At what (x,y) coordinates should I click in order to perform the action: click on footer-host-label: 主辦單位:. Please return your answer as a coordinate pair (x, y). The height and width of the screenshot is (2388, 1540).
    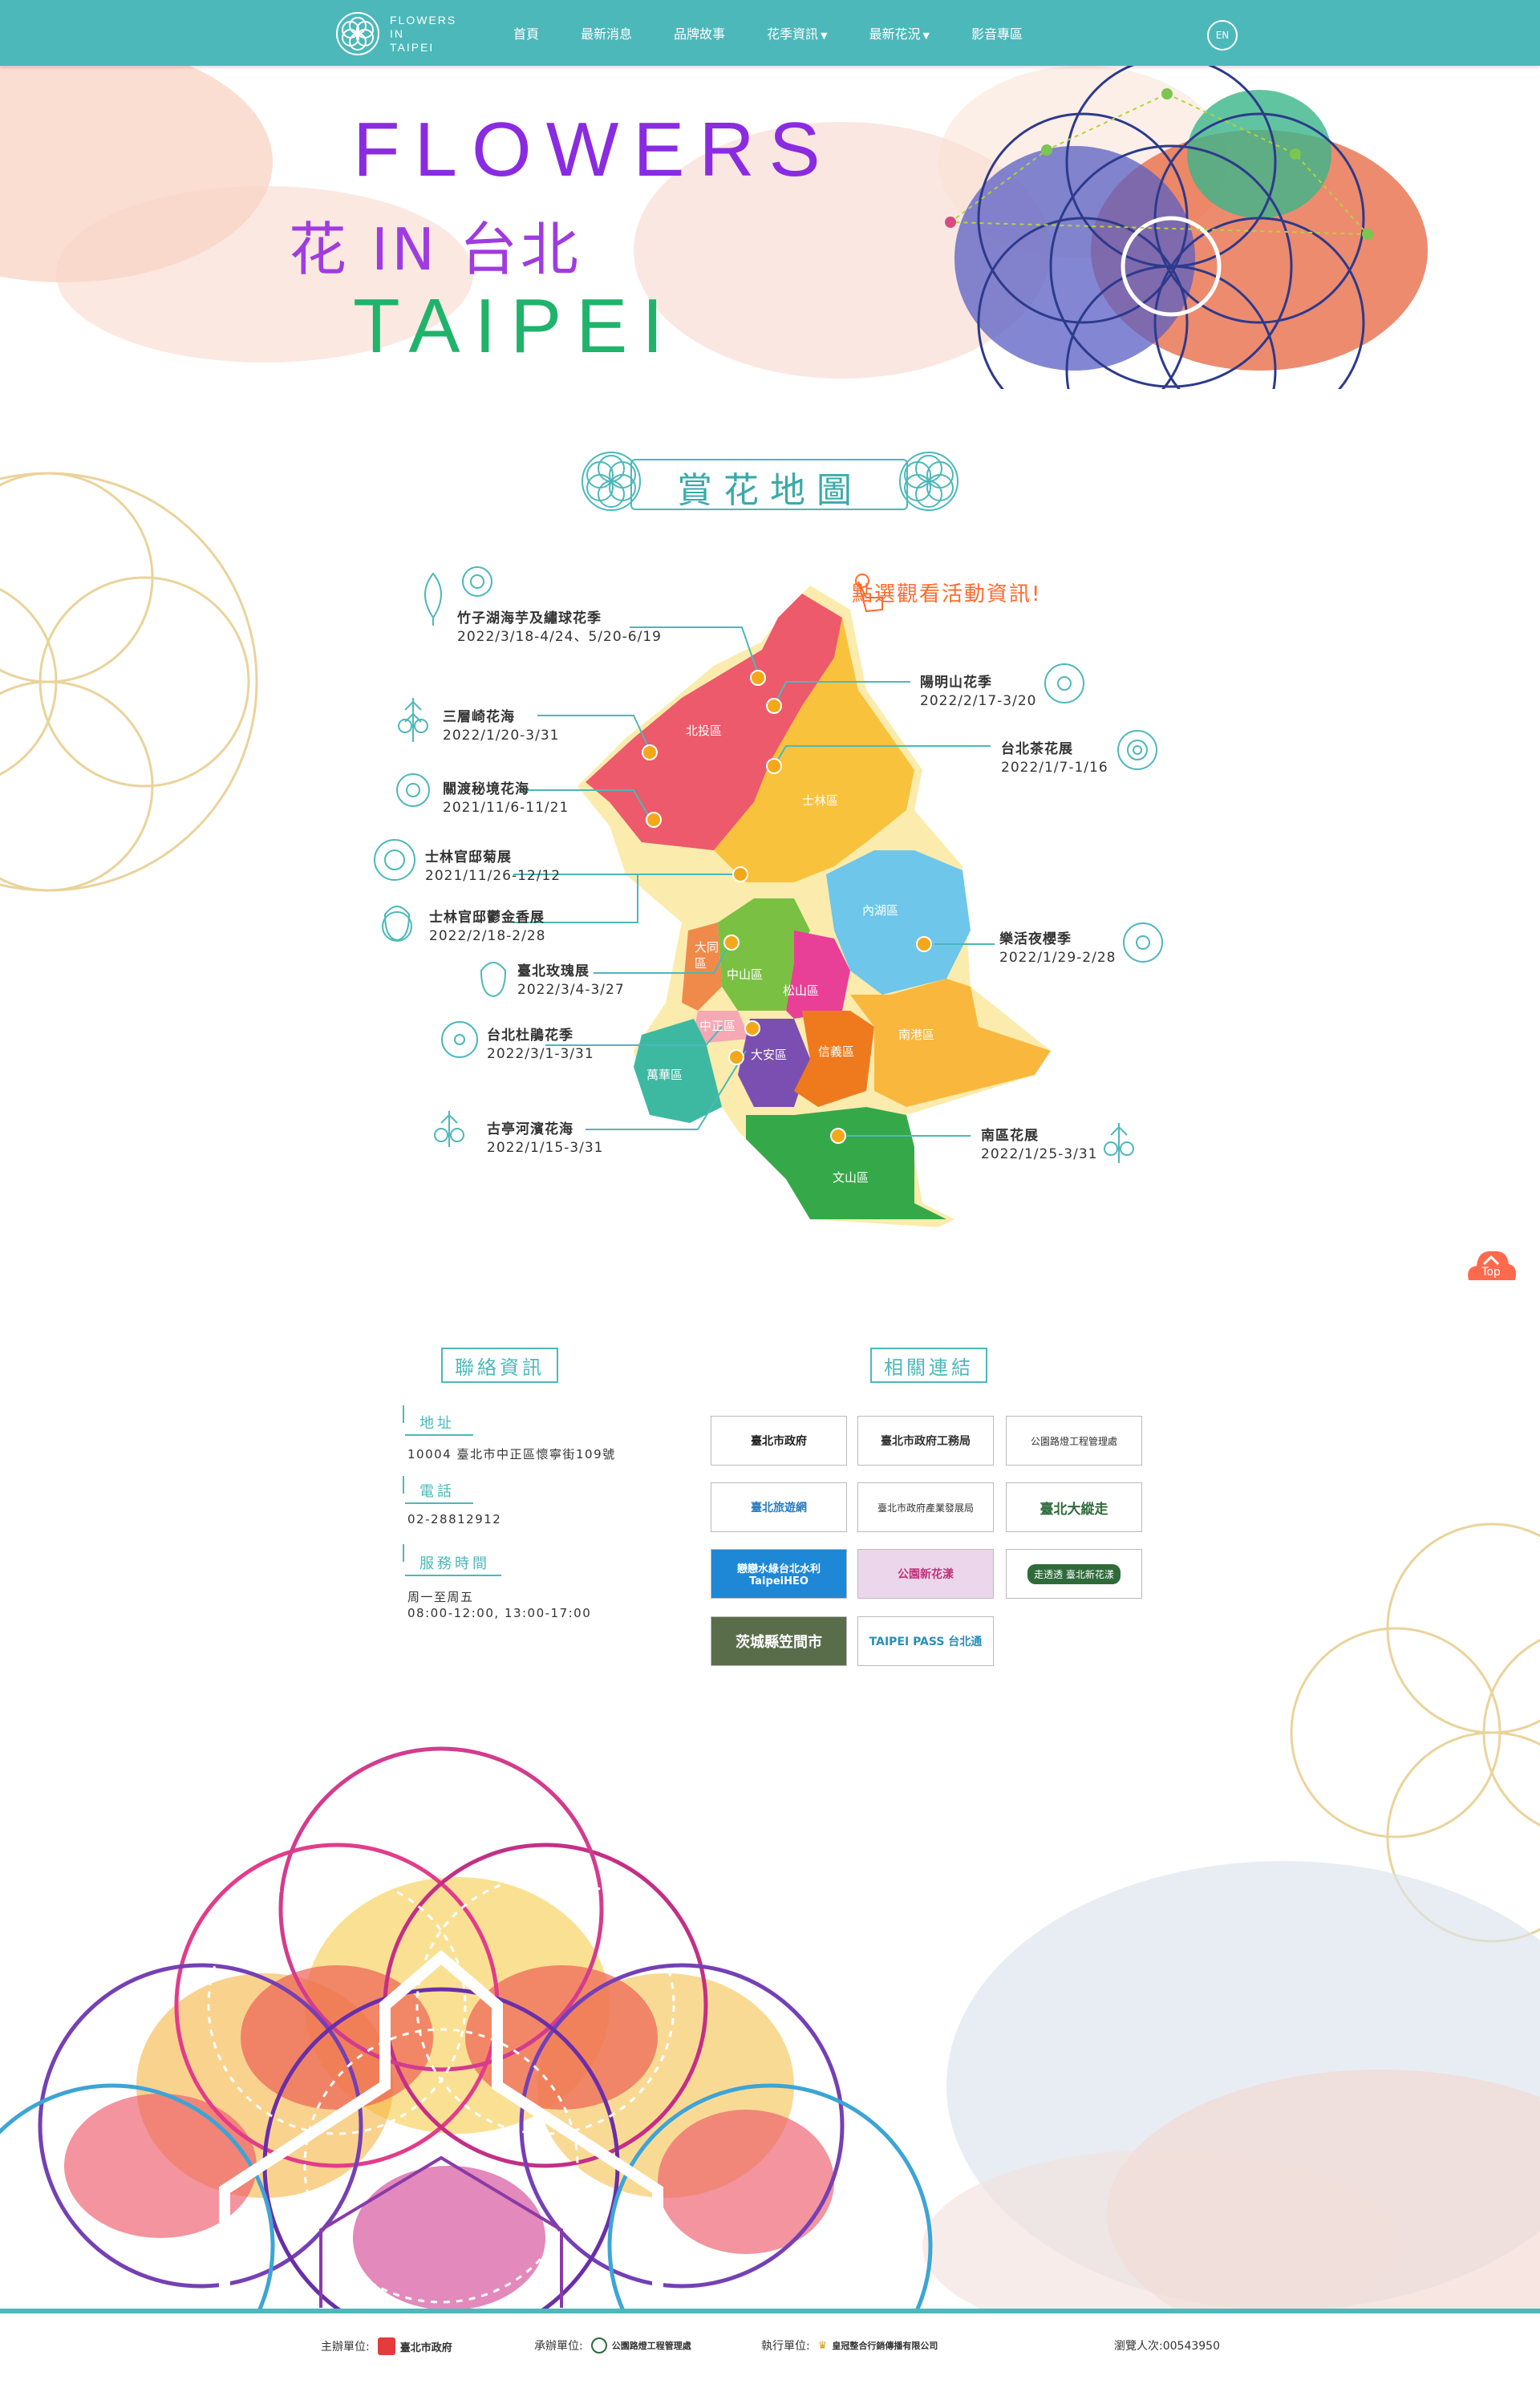
    Looking at the image, I should click on (345, 2347).